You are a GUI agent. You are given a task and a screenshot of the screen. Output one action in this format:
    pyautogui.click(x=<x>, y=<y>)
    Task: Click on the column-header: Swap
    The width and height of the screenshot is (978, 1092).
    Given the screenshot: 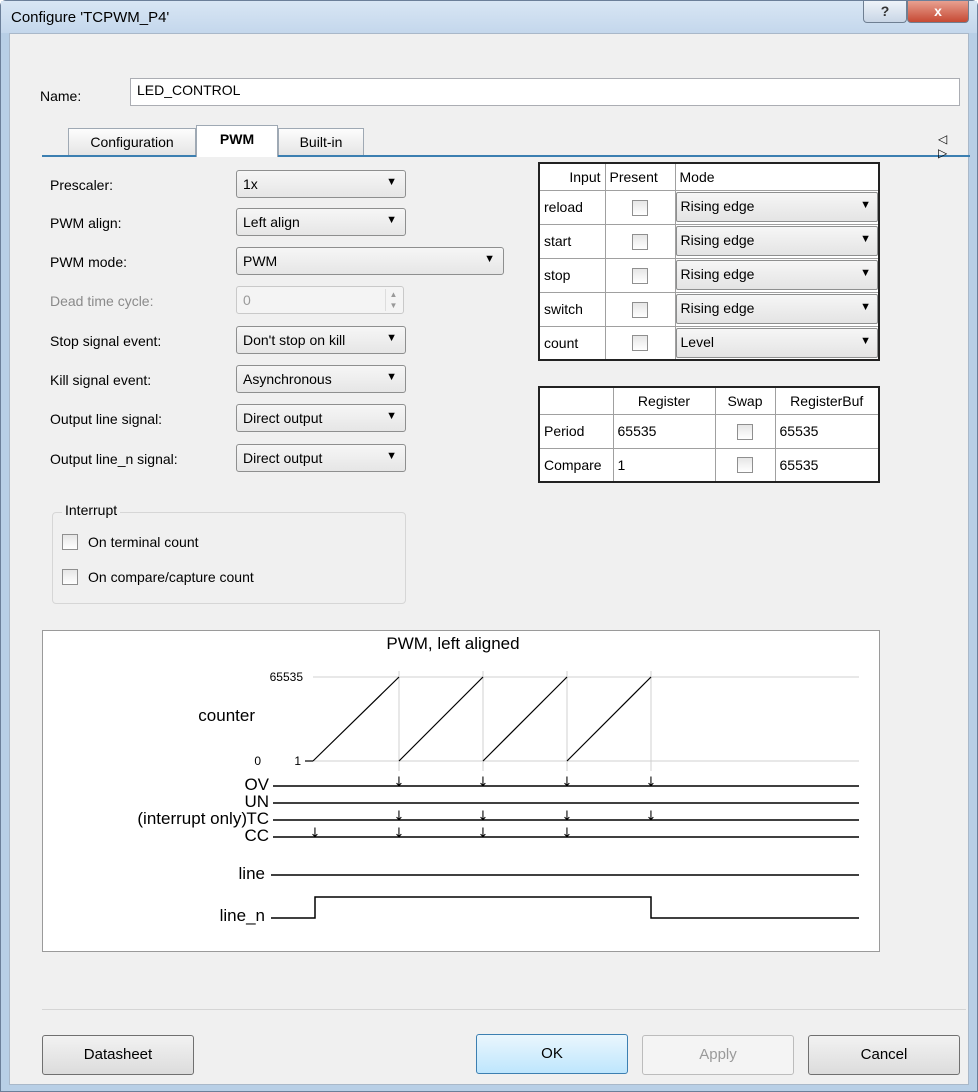 What is the action you would take?
    pyautogui.click(x=745, y=400)
    